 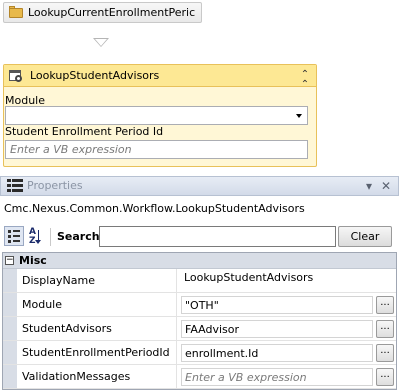 I want to click on search-label: Search:, so click(x=80, y=236).